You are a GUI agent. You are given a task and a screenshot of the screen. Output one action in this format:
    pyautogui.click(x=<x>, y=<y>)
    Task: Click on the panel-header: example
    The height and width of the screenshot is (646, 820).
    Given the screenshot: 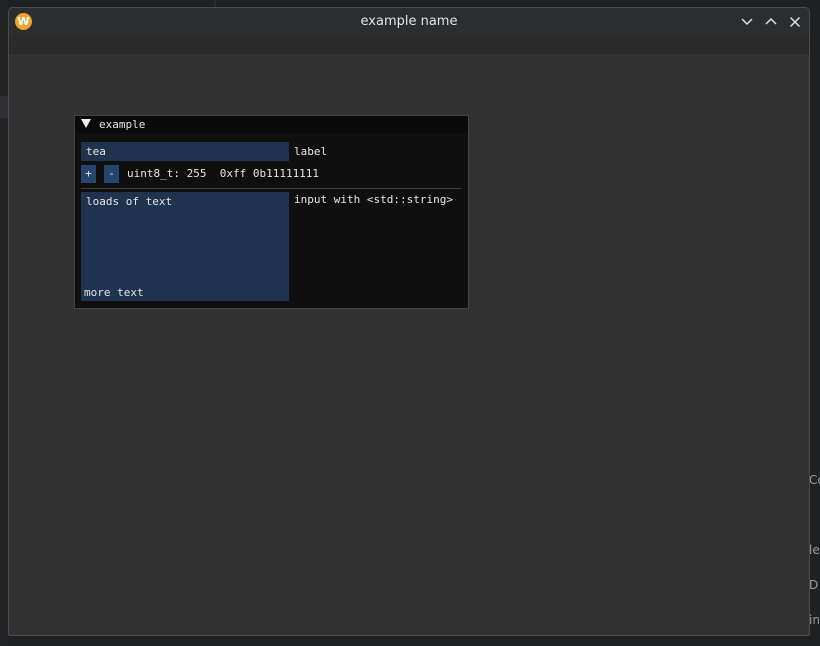 What is the action you would take?
    pyautogui.click(x=271, y=124)
    